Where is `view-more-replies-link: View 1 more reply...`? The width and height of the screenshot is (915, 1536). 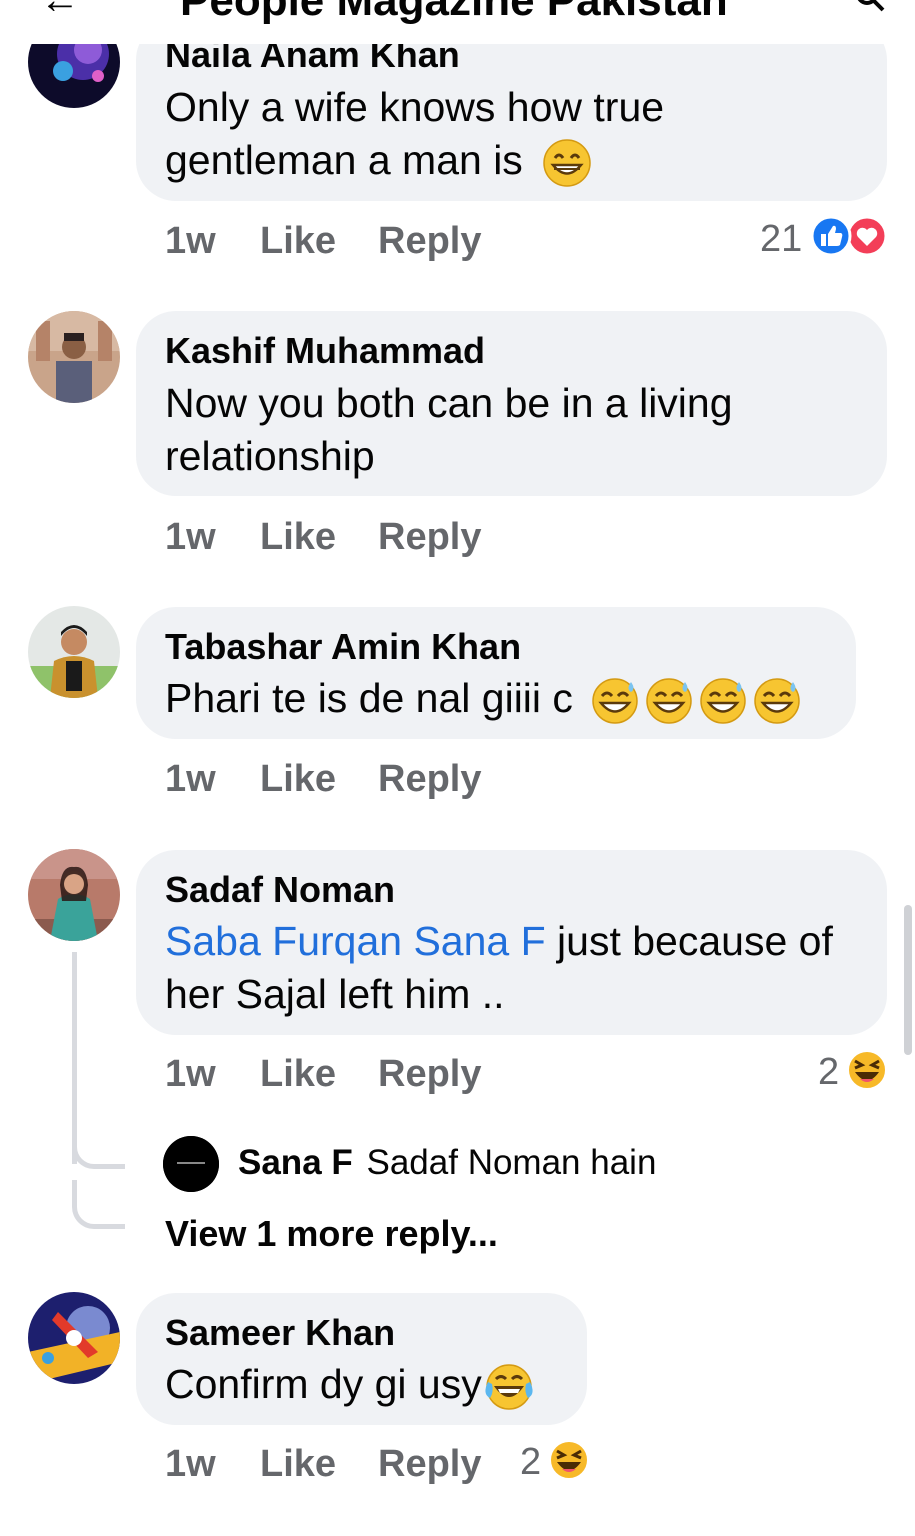 view-more-replies-link: View 1 more reply... is located at coordinates (331, 1234).